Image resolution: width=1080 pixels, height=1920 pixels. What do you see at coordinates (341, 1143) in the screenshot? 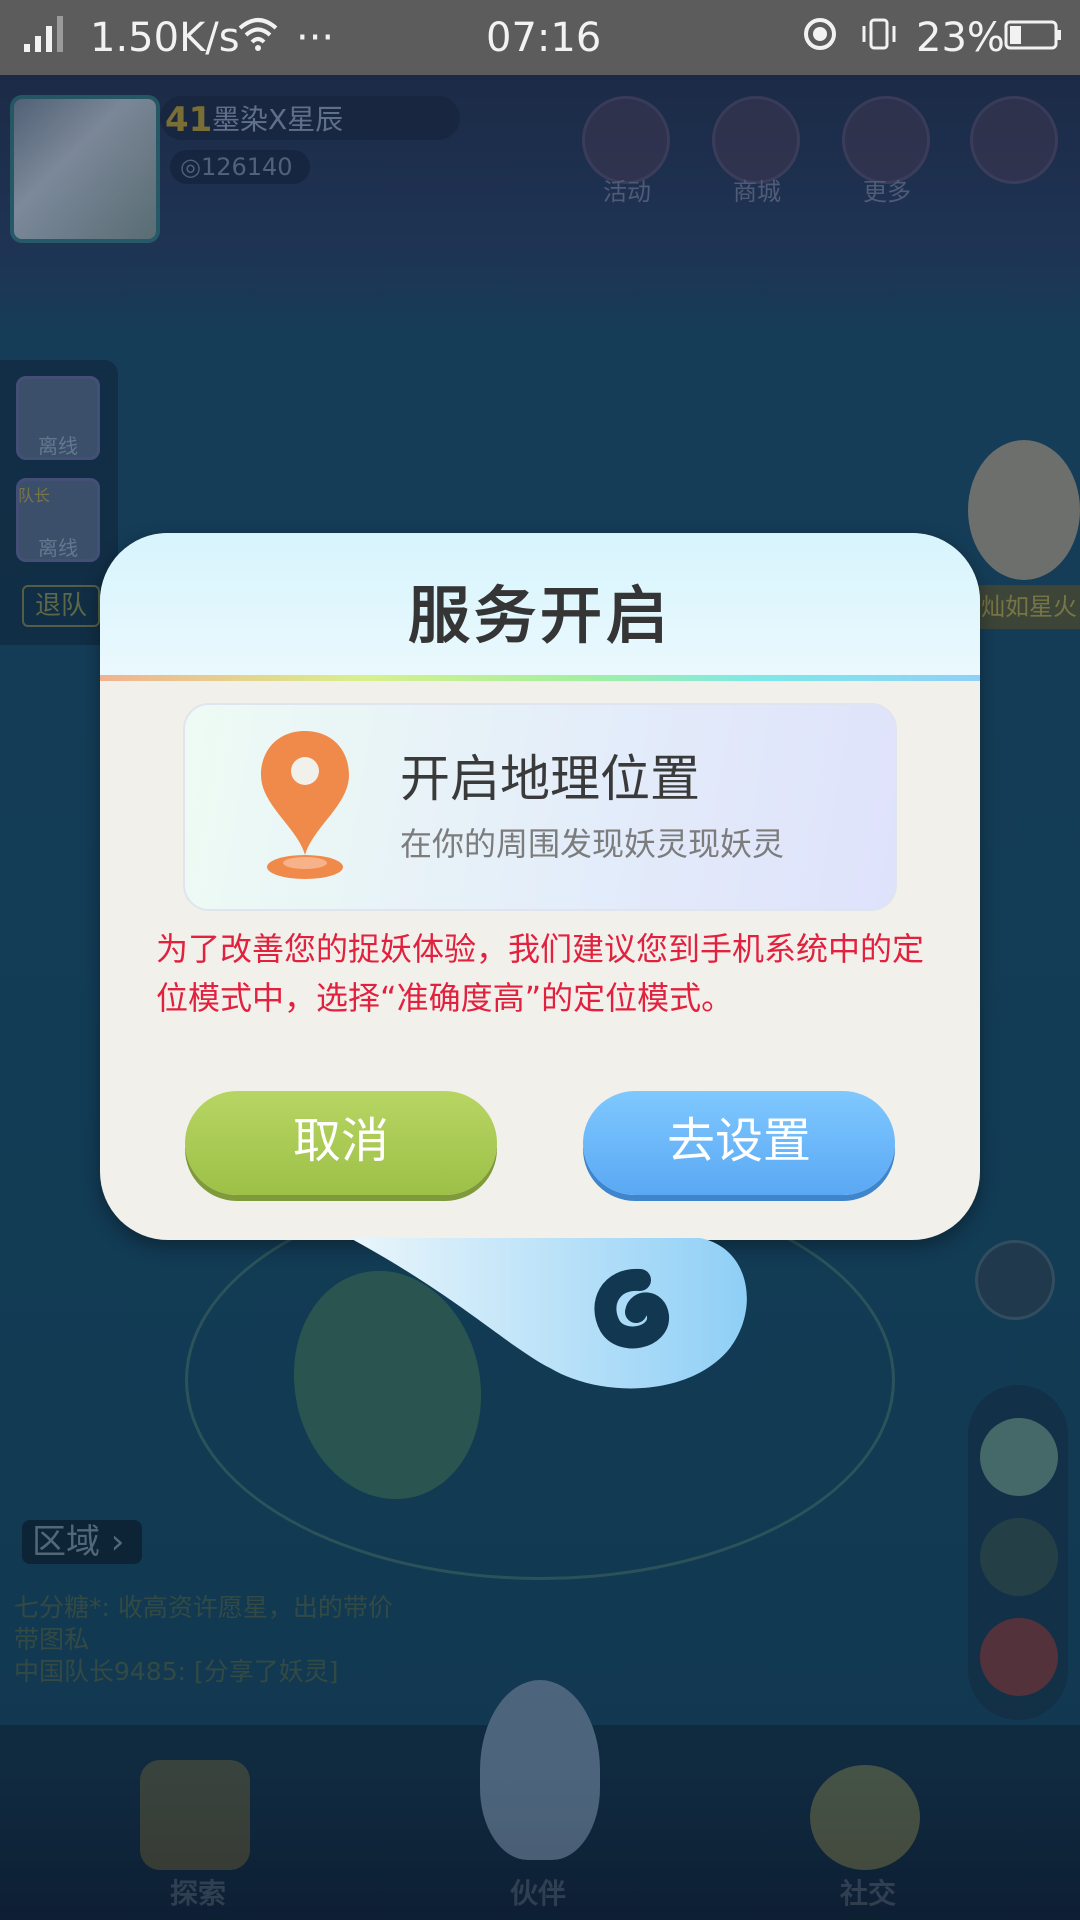
I see `cancel-button: 取消` at bounding box center [341, 1143].